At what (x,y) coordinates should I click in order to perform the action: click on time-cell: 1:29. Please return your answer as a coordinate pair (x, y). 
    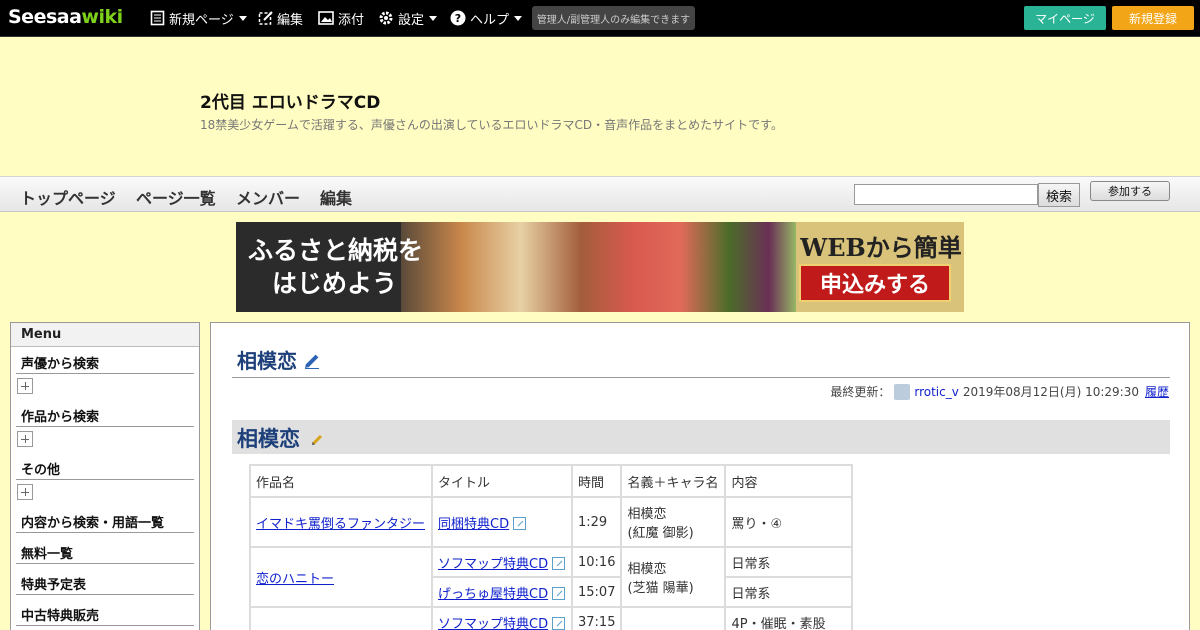
    Looking at the image, I should click on (597, 522).